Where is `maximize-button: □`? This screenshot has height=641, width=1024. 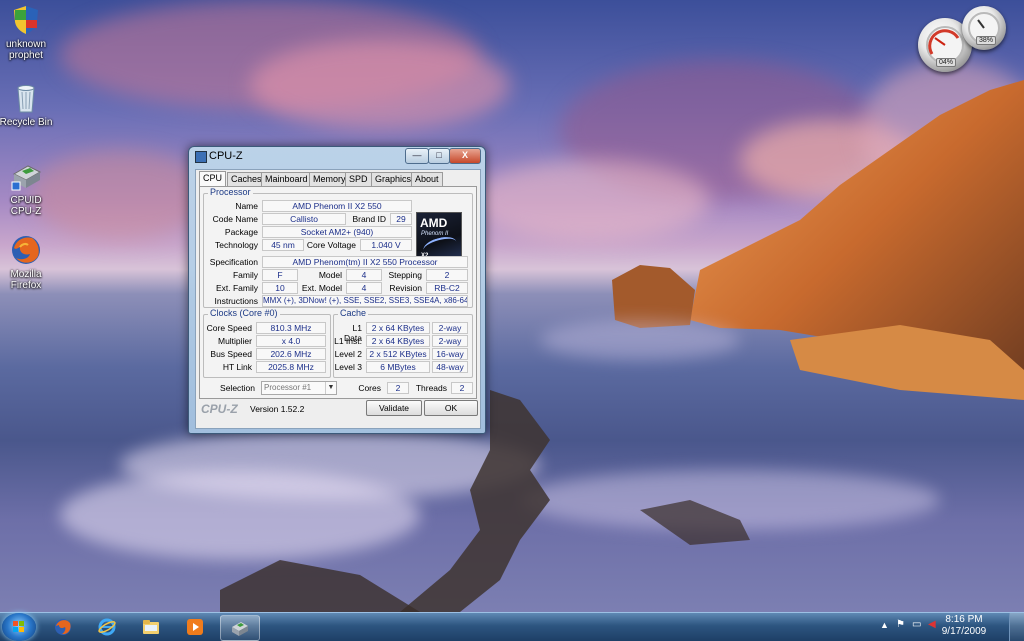 maximize-button: □ is located at coordinates (439, 156).